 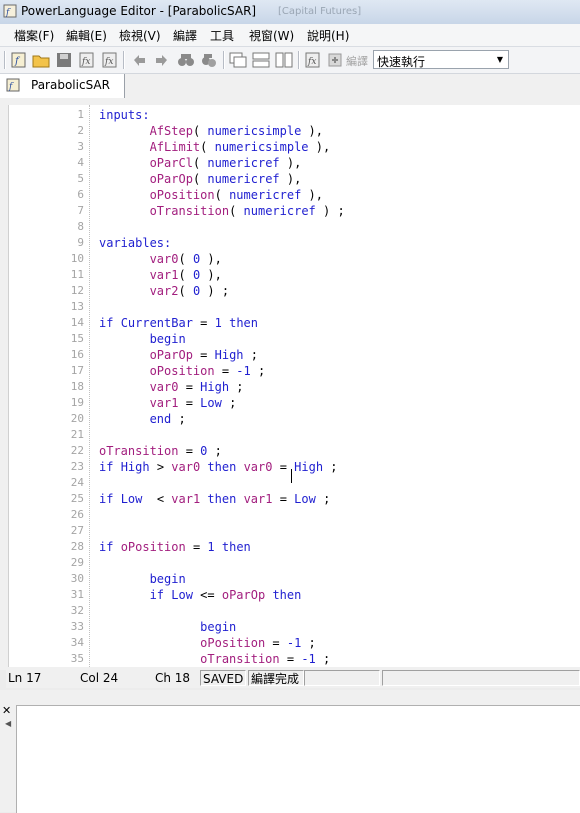 I want to click on pin-icon: ◀, so click(x=8, y=723).